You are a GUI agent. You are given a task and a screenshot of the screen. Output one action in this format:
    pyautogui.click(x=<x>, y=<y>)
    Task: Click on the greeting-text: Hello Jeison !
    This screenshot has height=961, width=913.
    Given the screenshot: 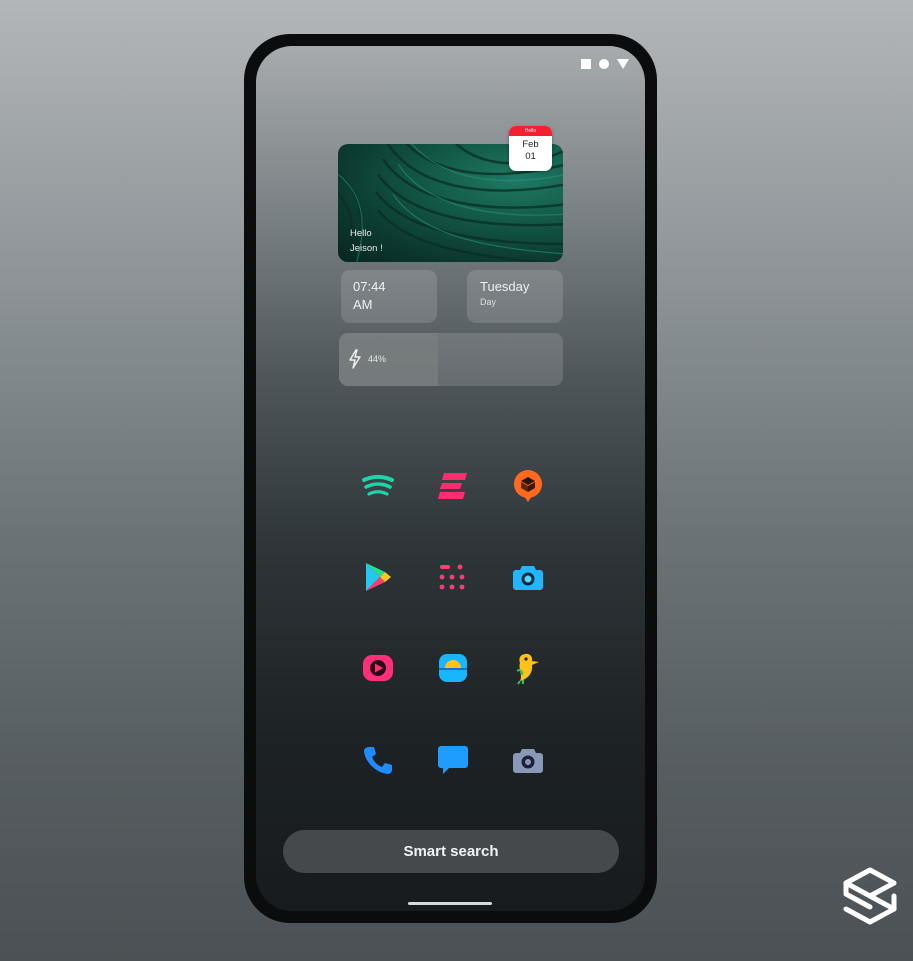 What is the action you would take?
    pyautogui.click(x=366, y=241)
    